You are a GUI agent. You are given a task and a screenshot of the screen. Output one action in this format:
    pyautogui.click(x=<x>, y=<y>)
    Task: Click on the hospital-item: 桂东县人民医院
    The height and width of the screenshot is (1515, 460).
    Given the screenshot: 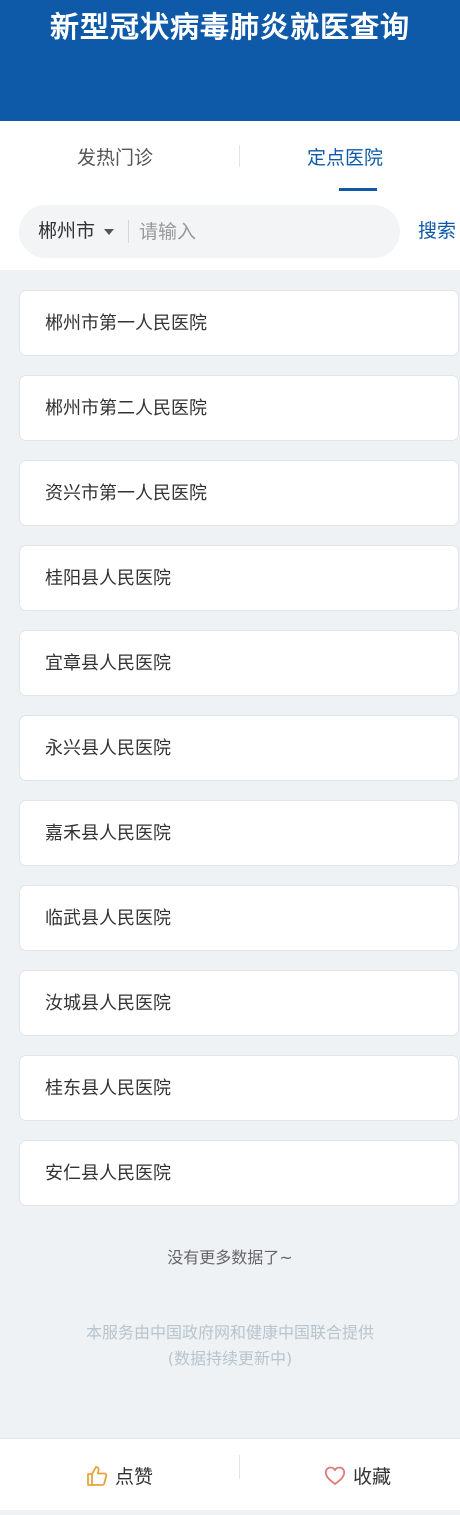 What is the action you would take?
    pyautogui.click(x=239, y=1088)
    